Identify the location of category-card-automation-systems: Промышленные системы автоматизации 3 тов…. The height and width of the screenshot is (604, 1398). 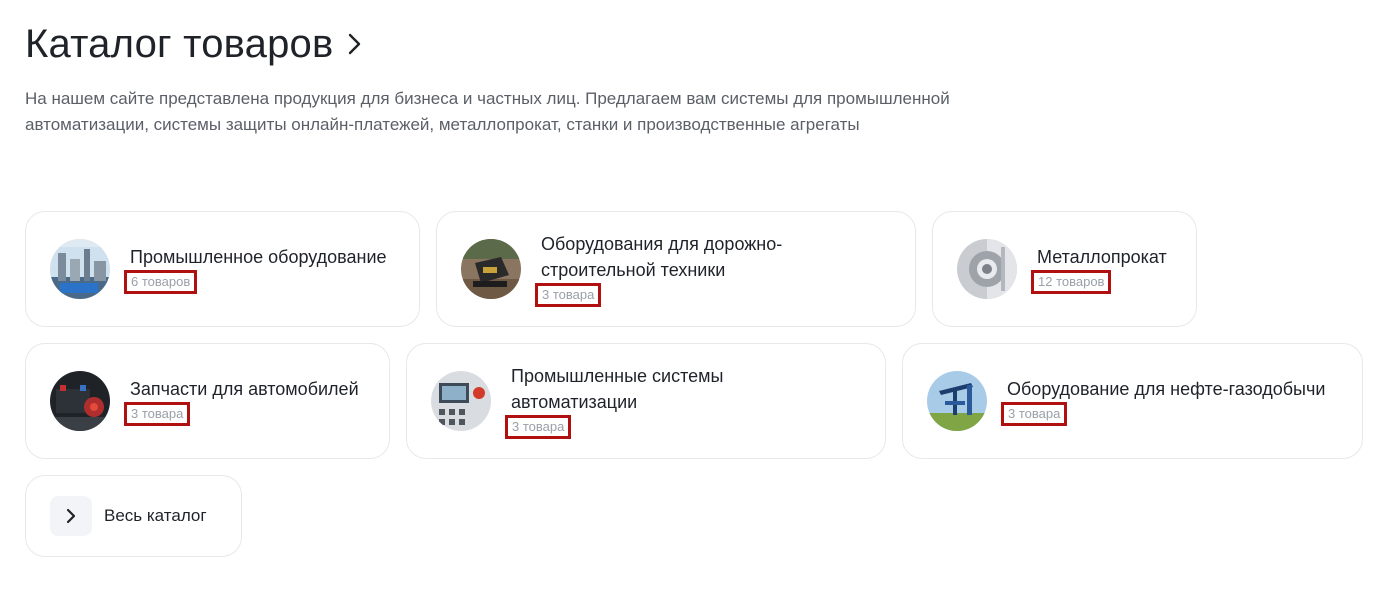
(646, 401).